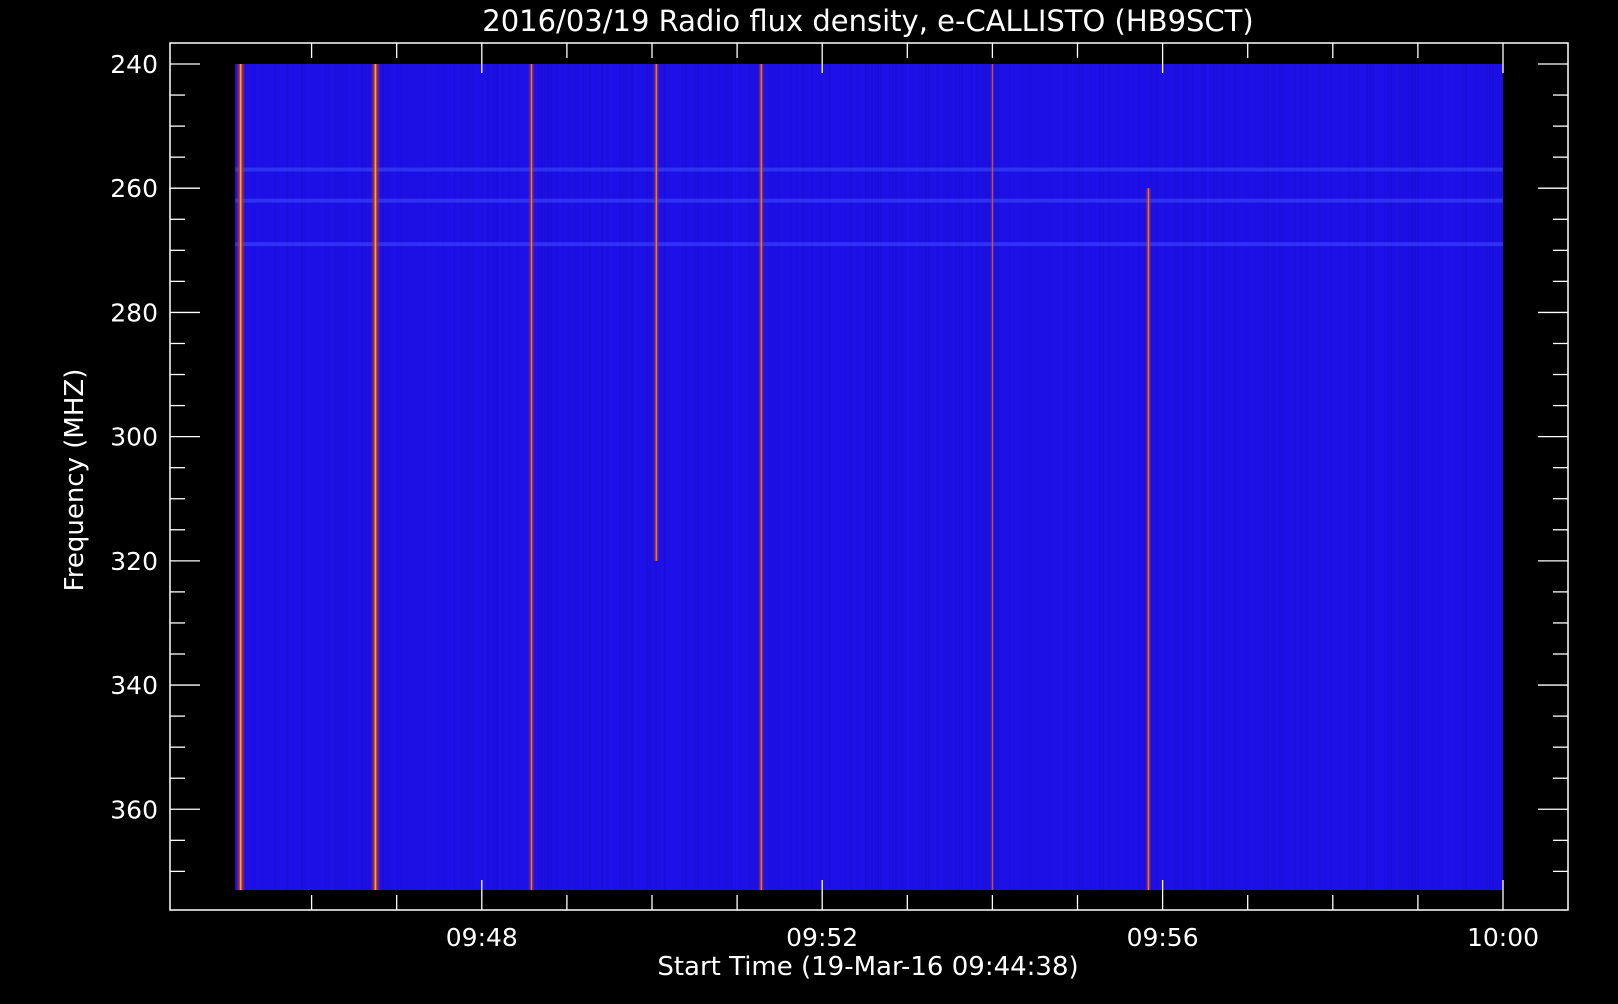 Image resolution: width=1618 pixels, height=1004 pixels. Describe the element at coordinates (1503, 937) in the screenshot. I see `x-tick-label: 10:00` at that location.